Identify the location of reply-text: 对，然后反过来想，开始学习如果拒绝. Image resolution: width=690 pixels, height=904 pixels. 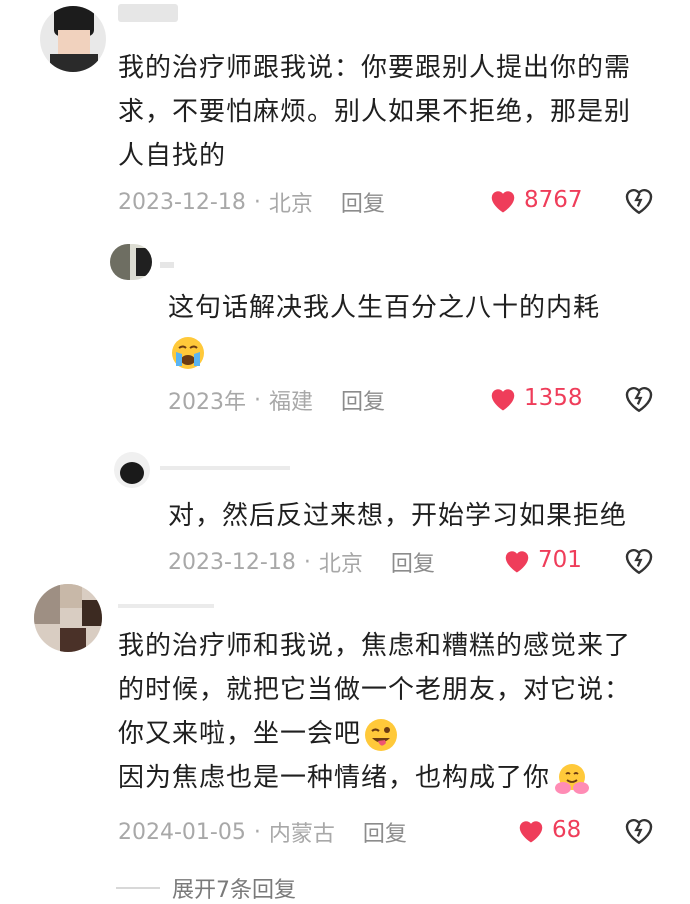
(418, 516).